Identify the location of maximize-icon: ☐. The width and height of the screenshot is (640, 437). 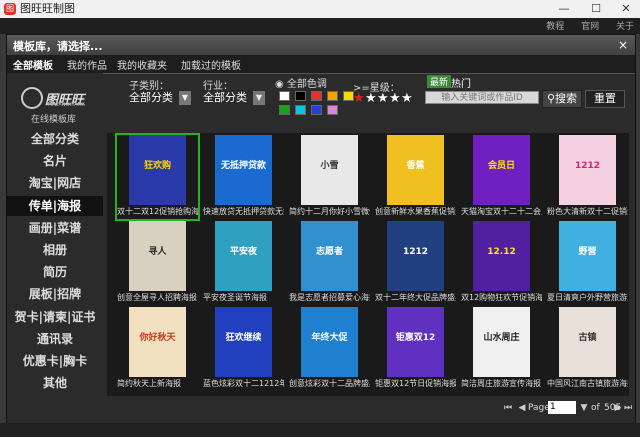
(596, 9).